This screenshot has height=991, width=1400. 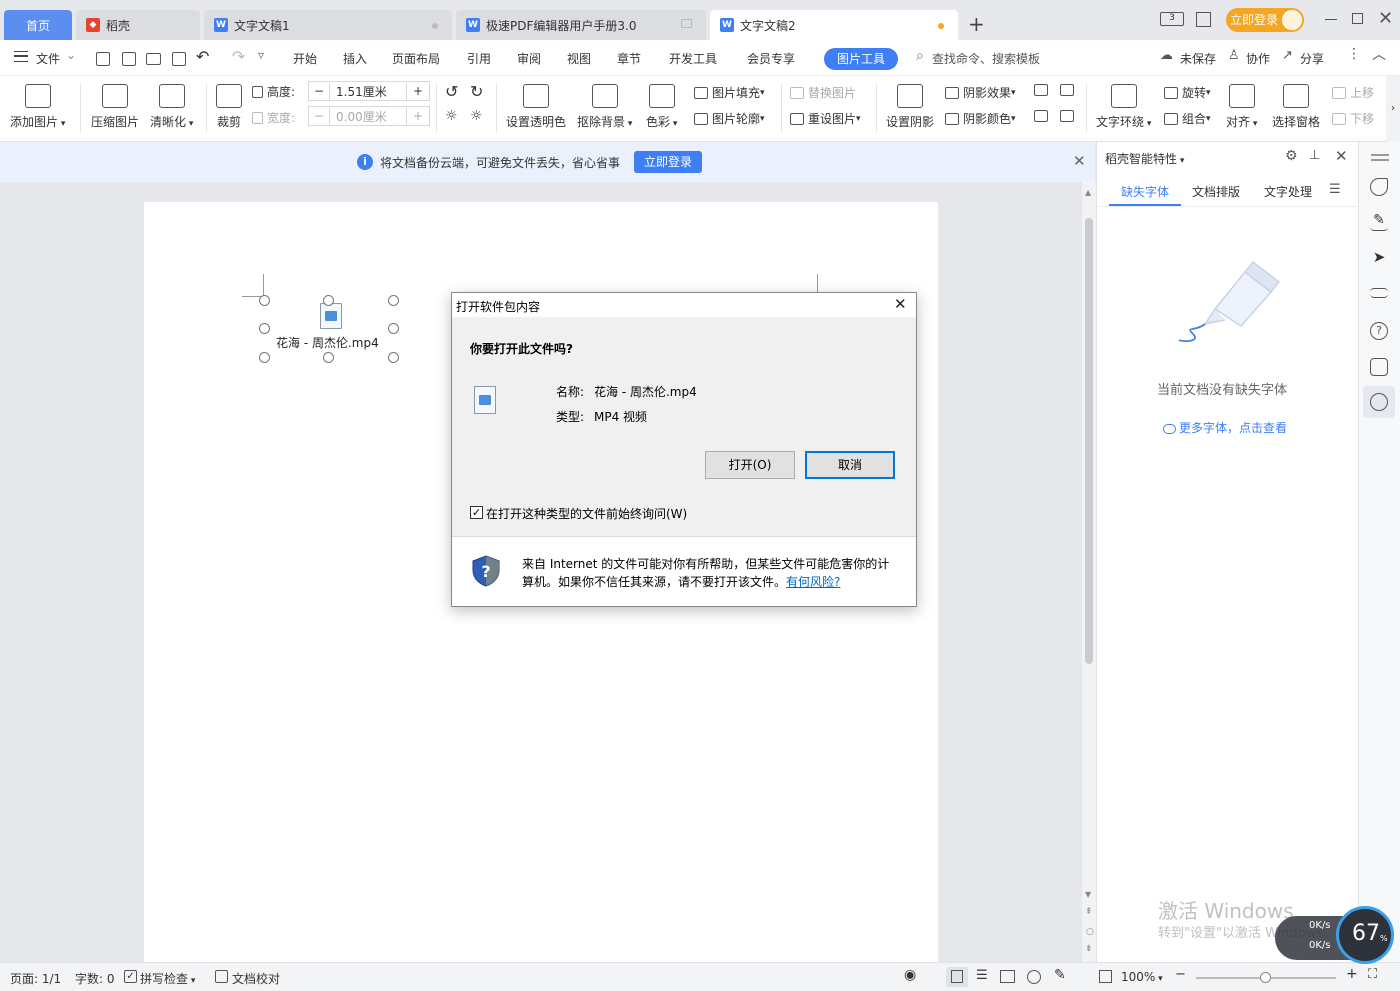 I want to click on pin-icon: ⊥, so click(x=1314, y=155).